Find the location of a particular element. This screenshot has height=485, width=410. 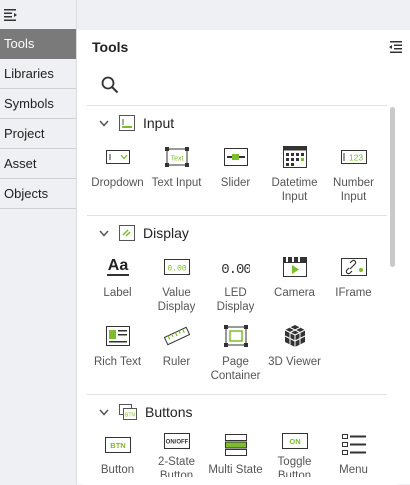

toggle-icon-text: ON is located at coordinates (294, 441).